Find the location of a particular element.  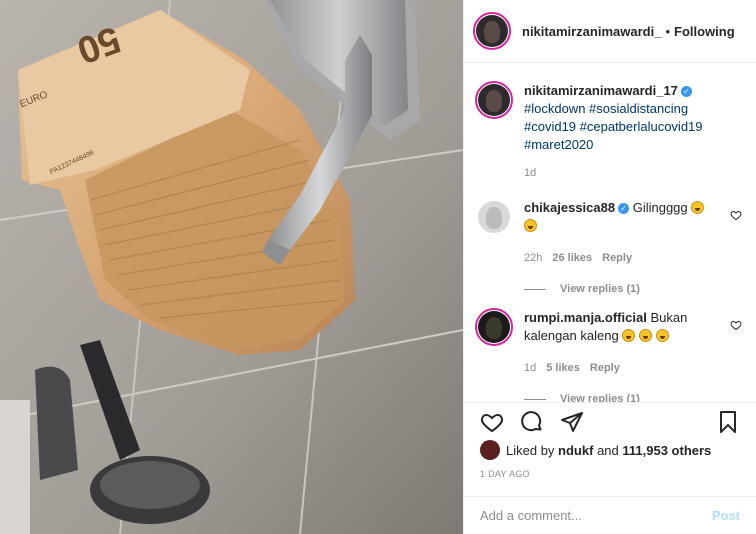

comment-likes: 26 likes is located at coordinates (572, 258).